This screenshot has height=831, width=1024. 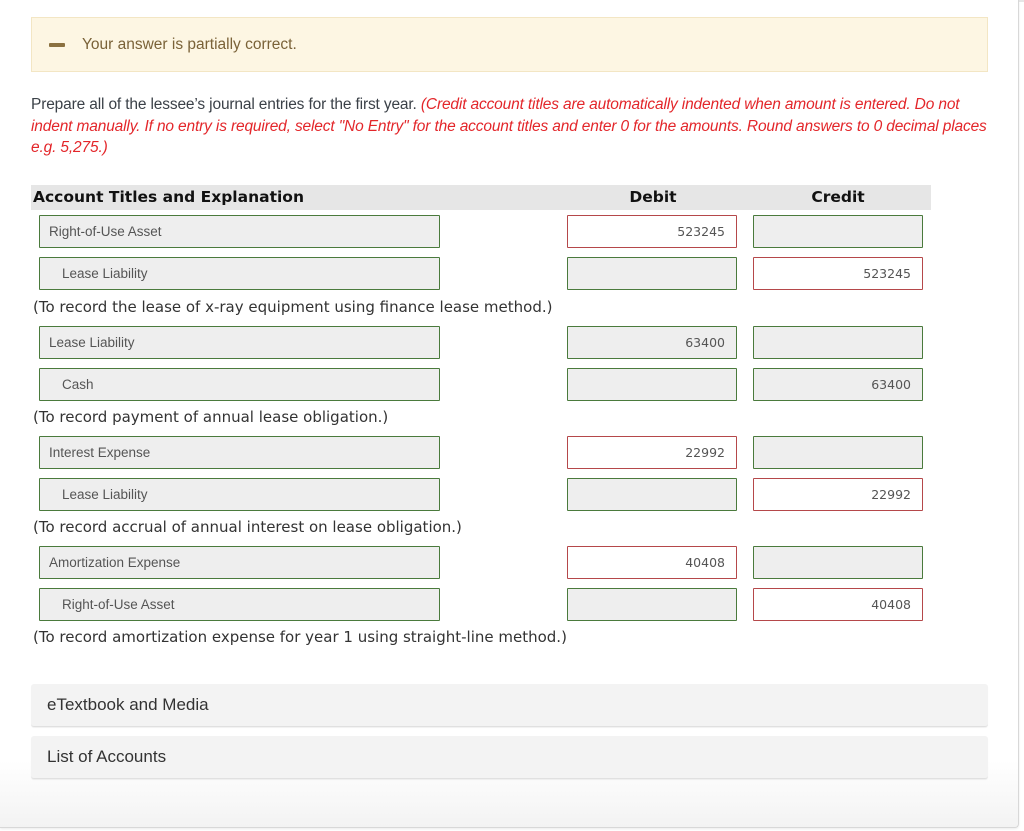 I want to click on credit-input: 22992, so click(x=838, y=494).